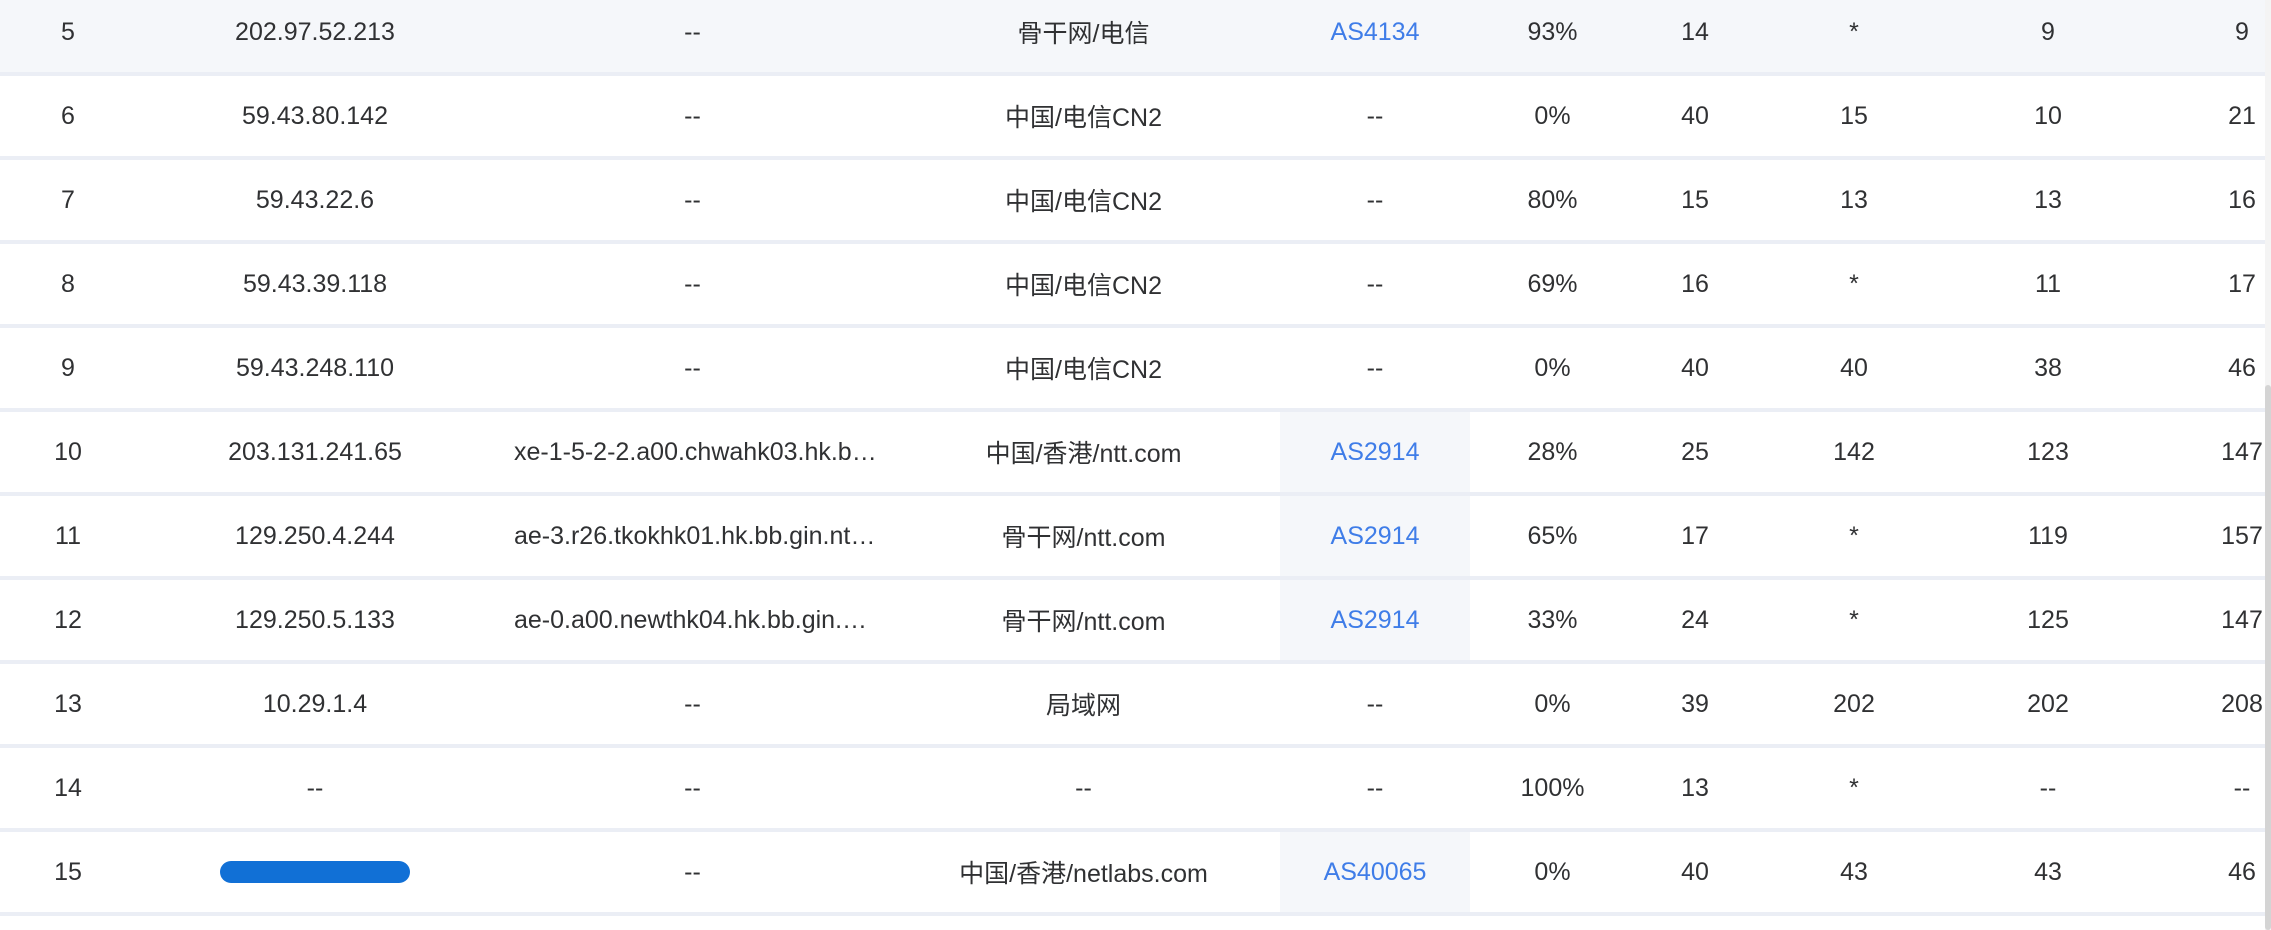 Image resolution: width=2271 pixels, height=930 pixels. I want to click on last-latency: 40, so click(1854, 367).